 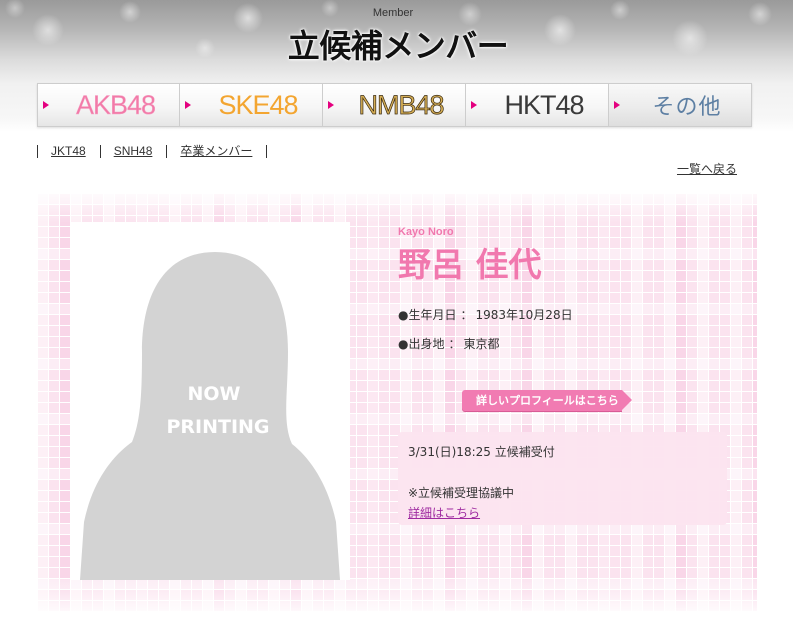 I want to click on back-to-list-link: 一覧へ戻る, so click(x=707, y=169).